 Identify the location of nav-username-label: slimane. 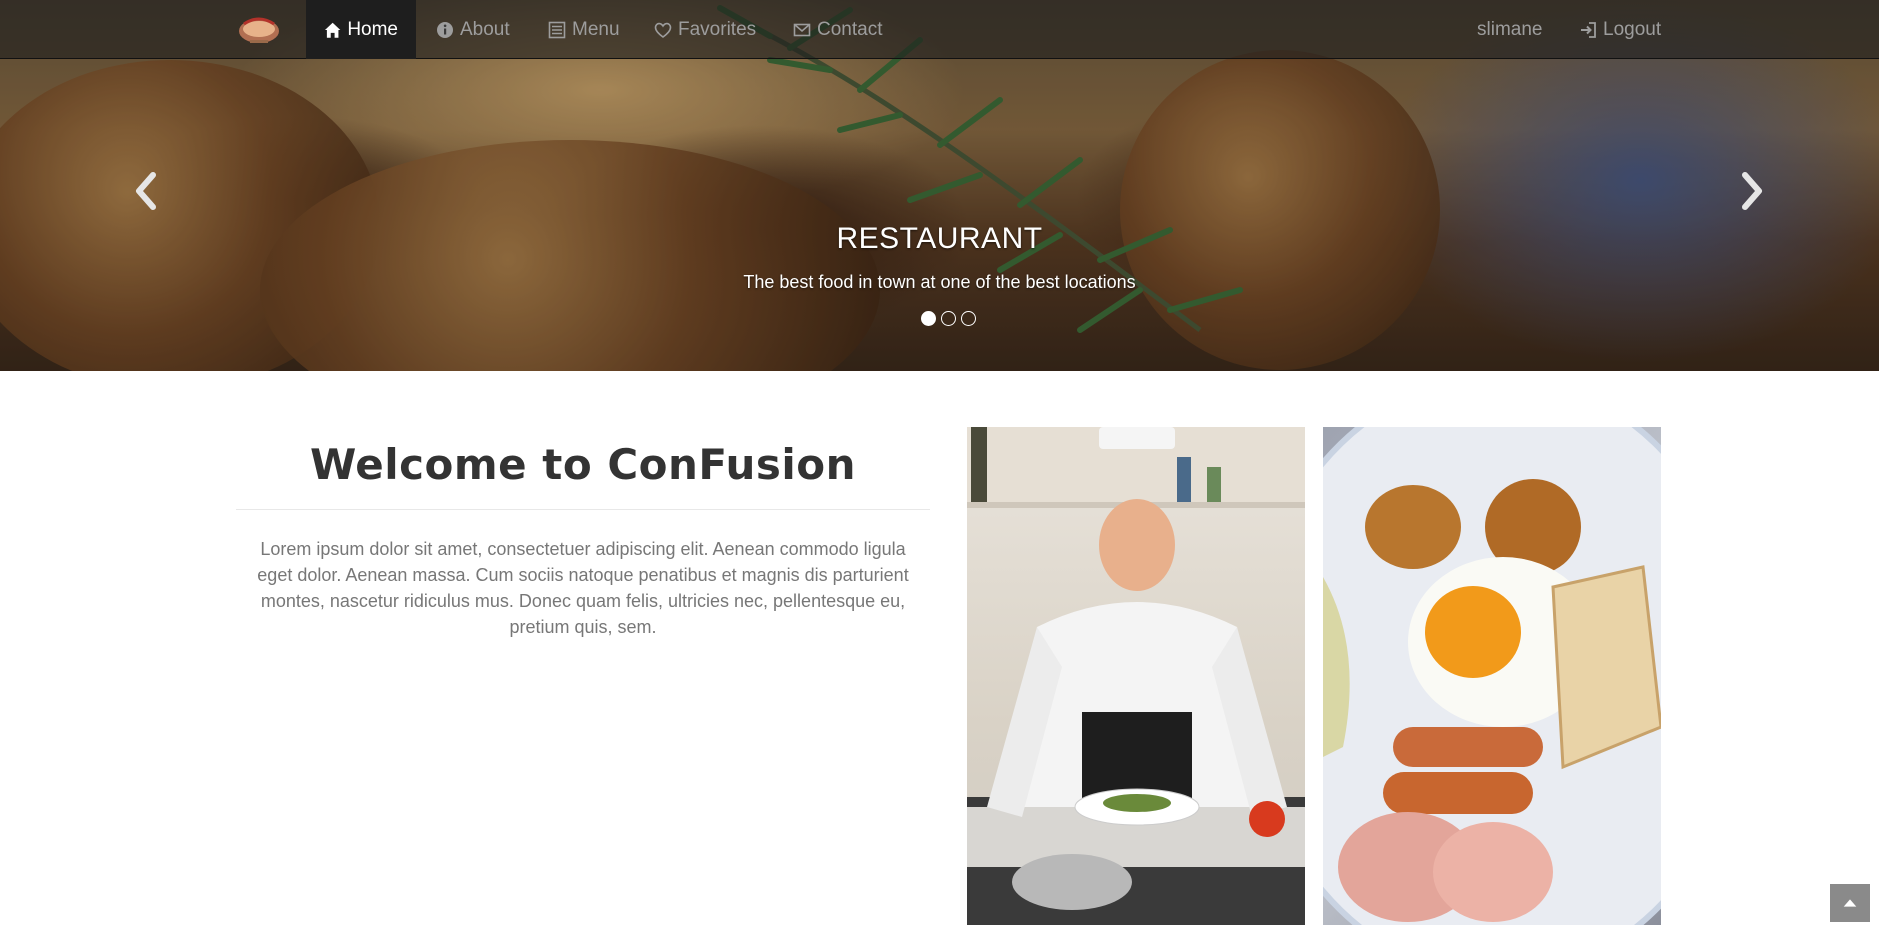
(1510, 29).